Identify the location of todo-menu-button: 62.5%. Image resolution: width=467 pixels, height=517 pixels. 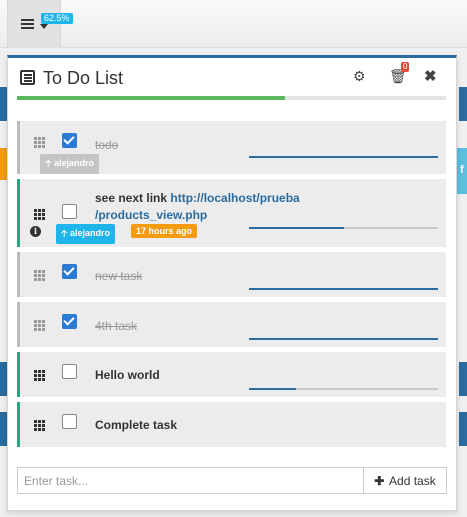
(40, 24).